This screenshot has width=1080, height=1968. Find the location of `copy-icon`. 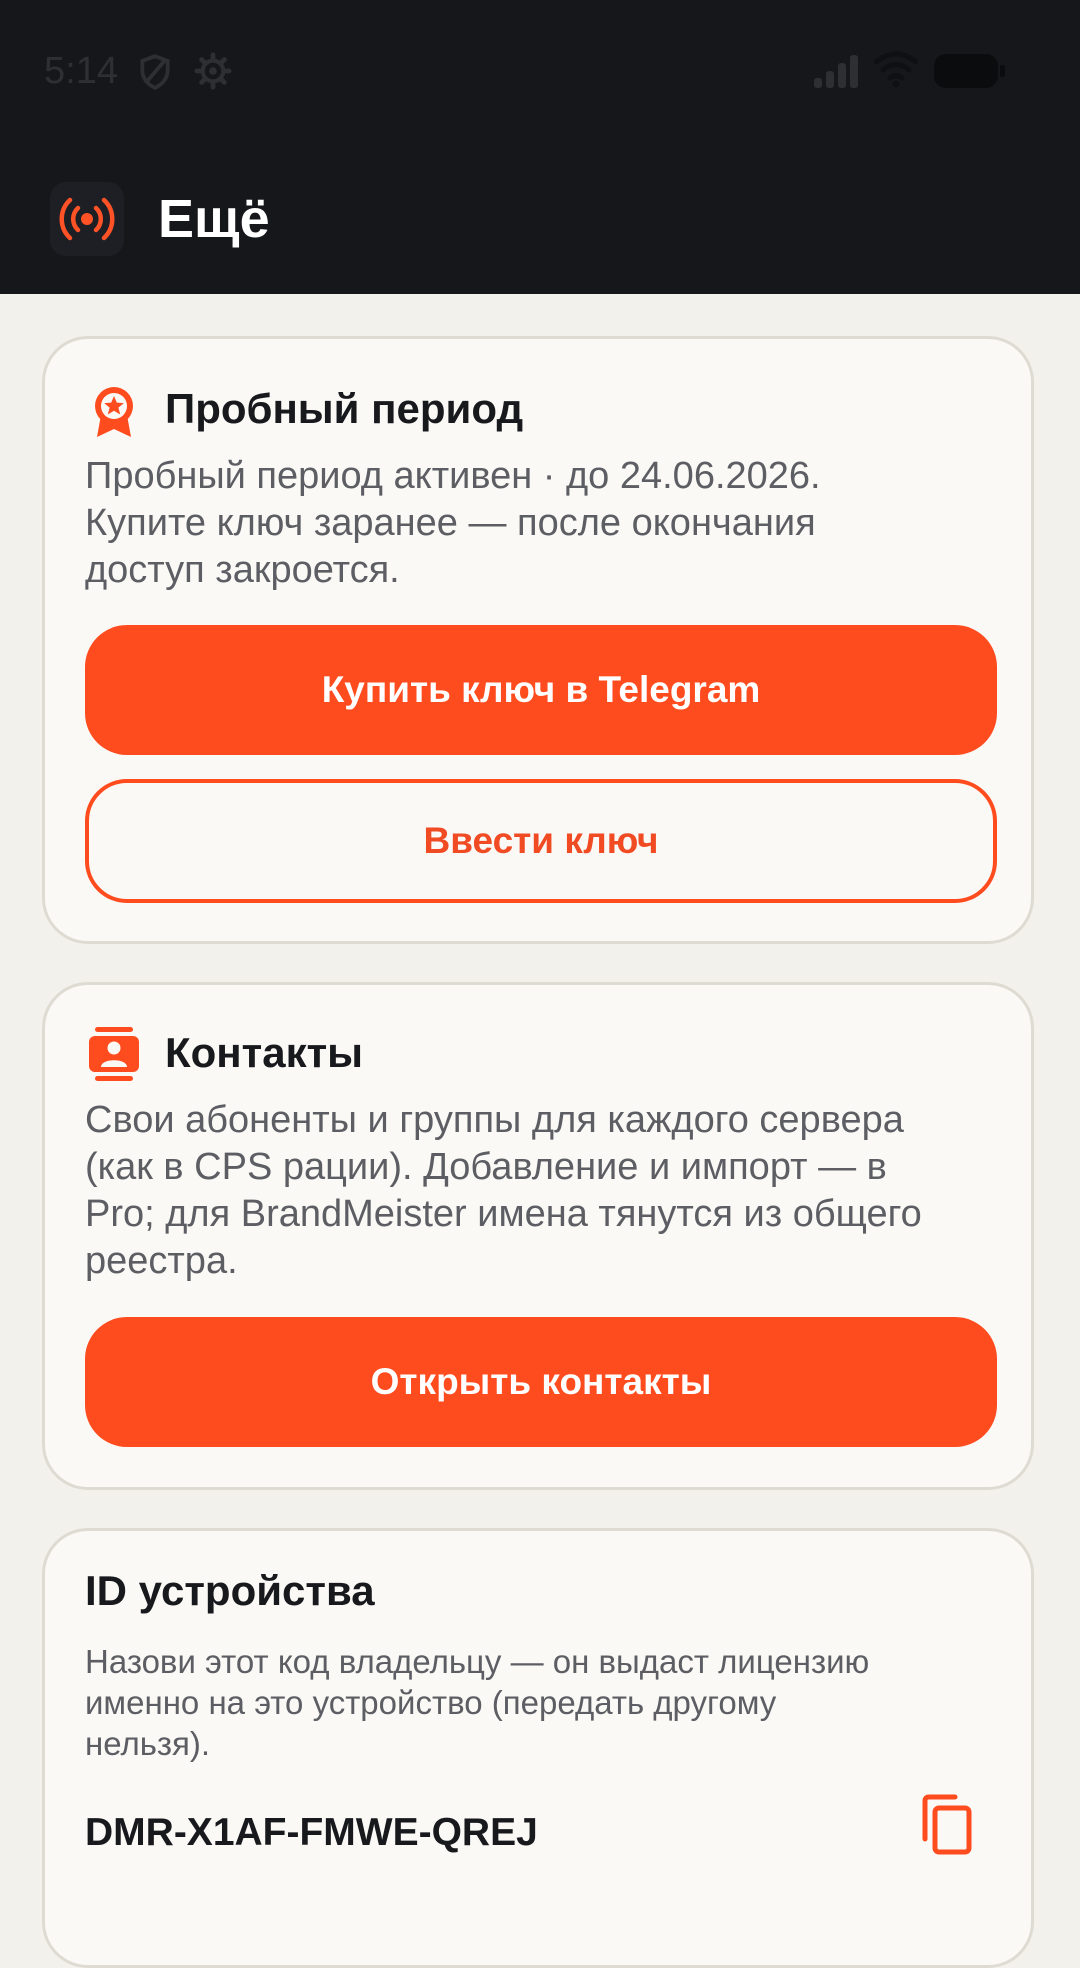

copy-icon is located at coordinates (945, 1825).